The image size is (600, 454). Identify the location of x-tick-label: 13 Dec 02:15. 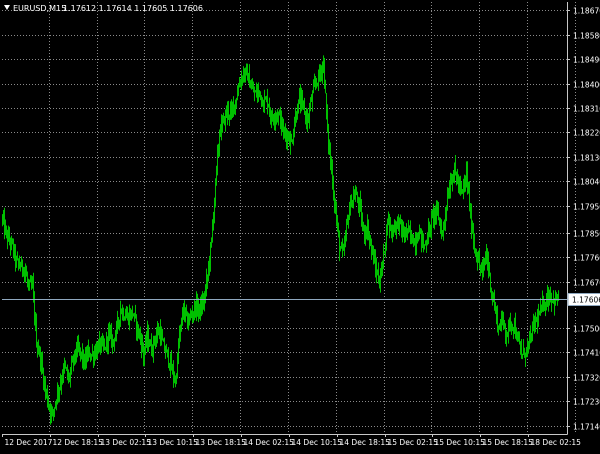
(126, 442).